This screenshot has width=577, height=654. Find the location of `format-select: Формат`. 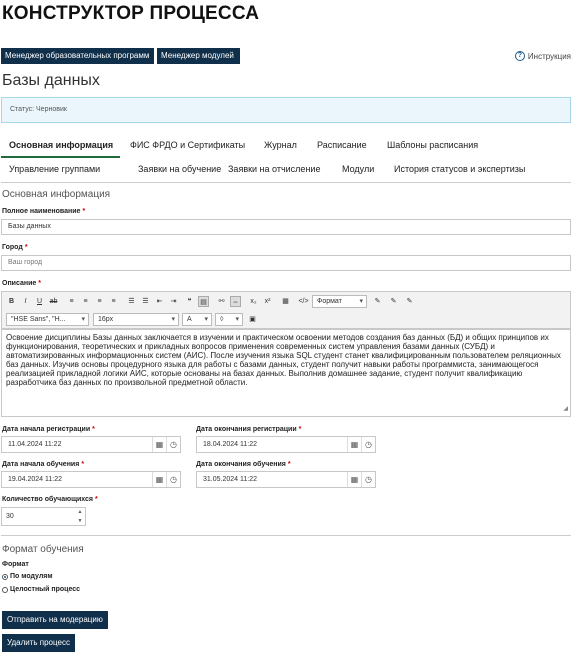

format-select: Формат is located at coordinates (339, 301).